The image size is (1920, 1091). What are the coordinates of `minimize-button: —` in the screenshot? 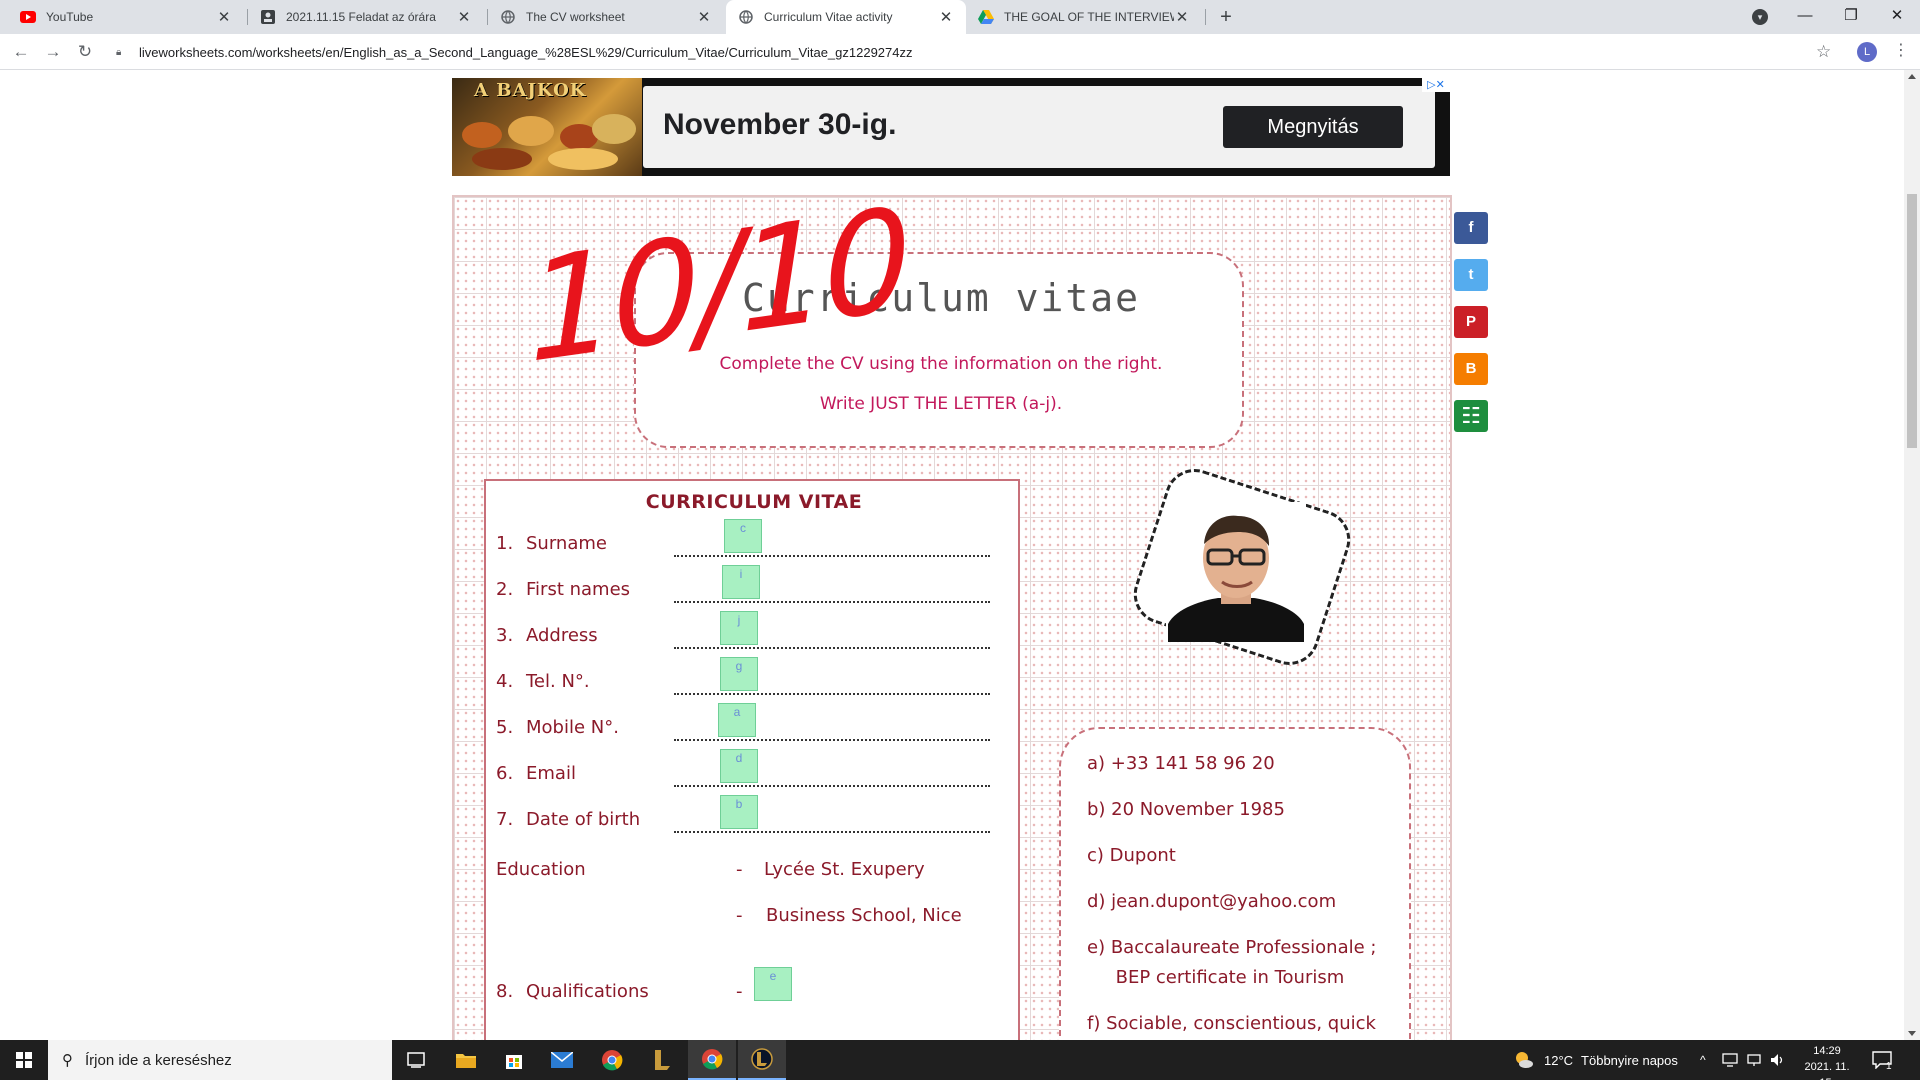 It's located at (1805, 17).